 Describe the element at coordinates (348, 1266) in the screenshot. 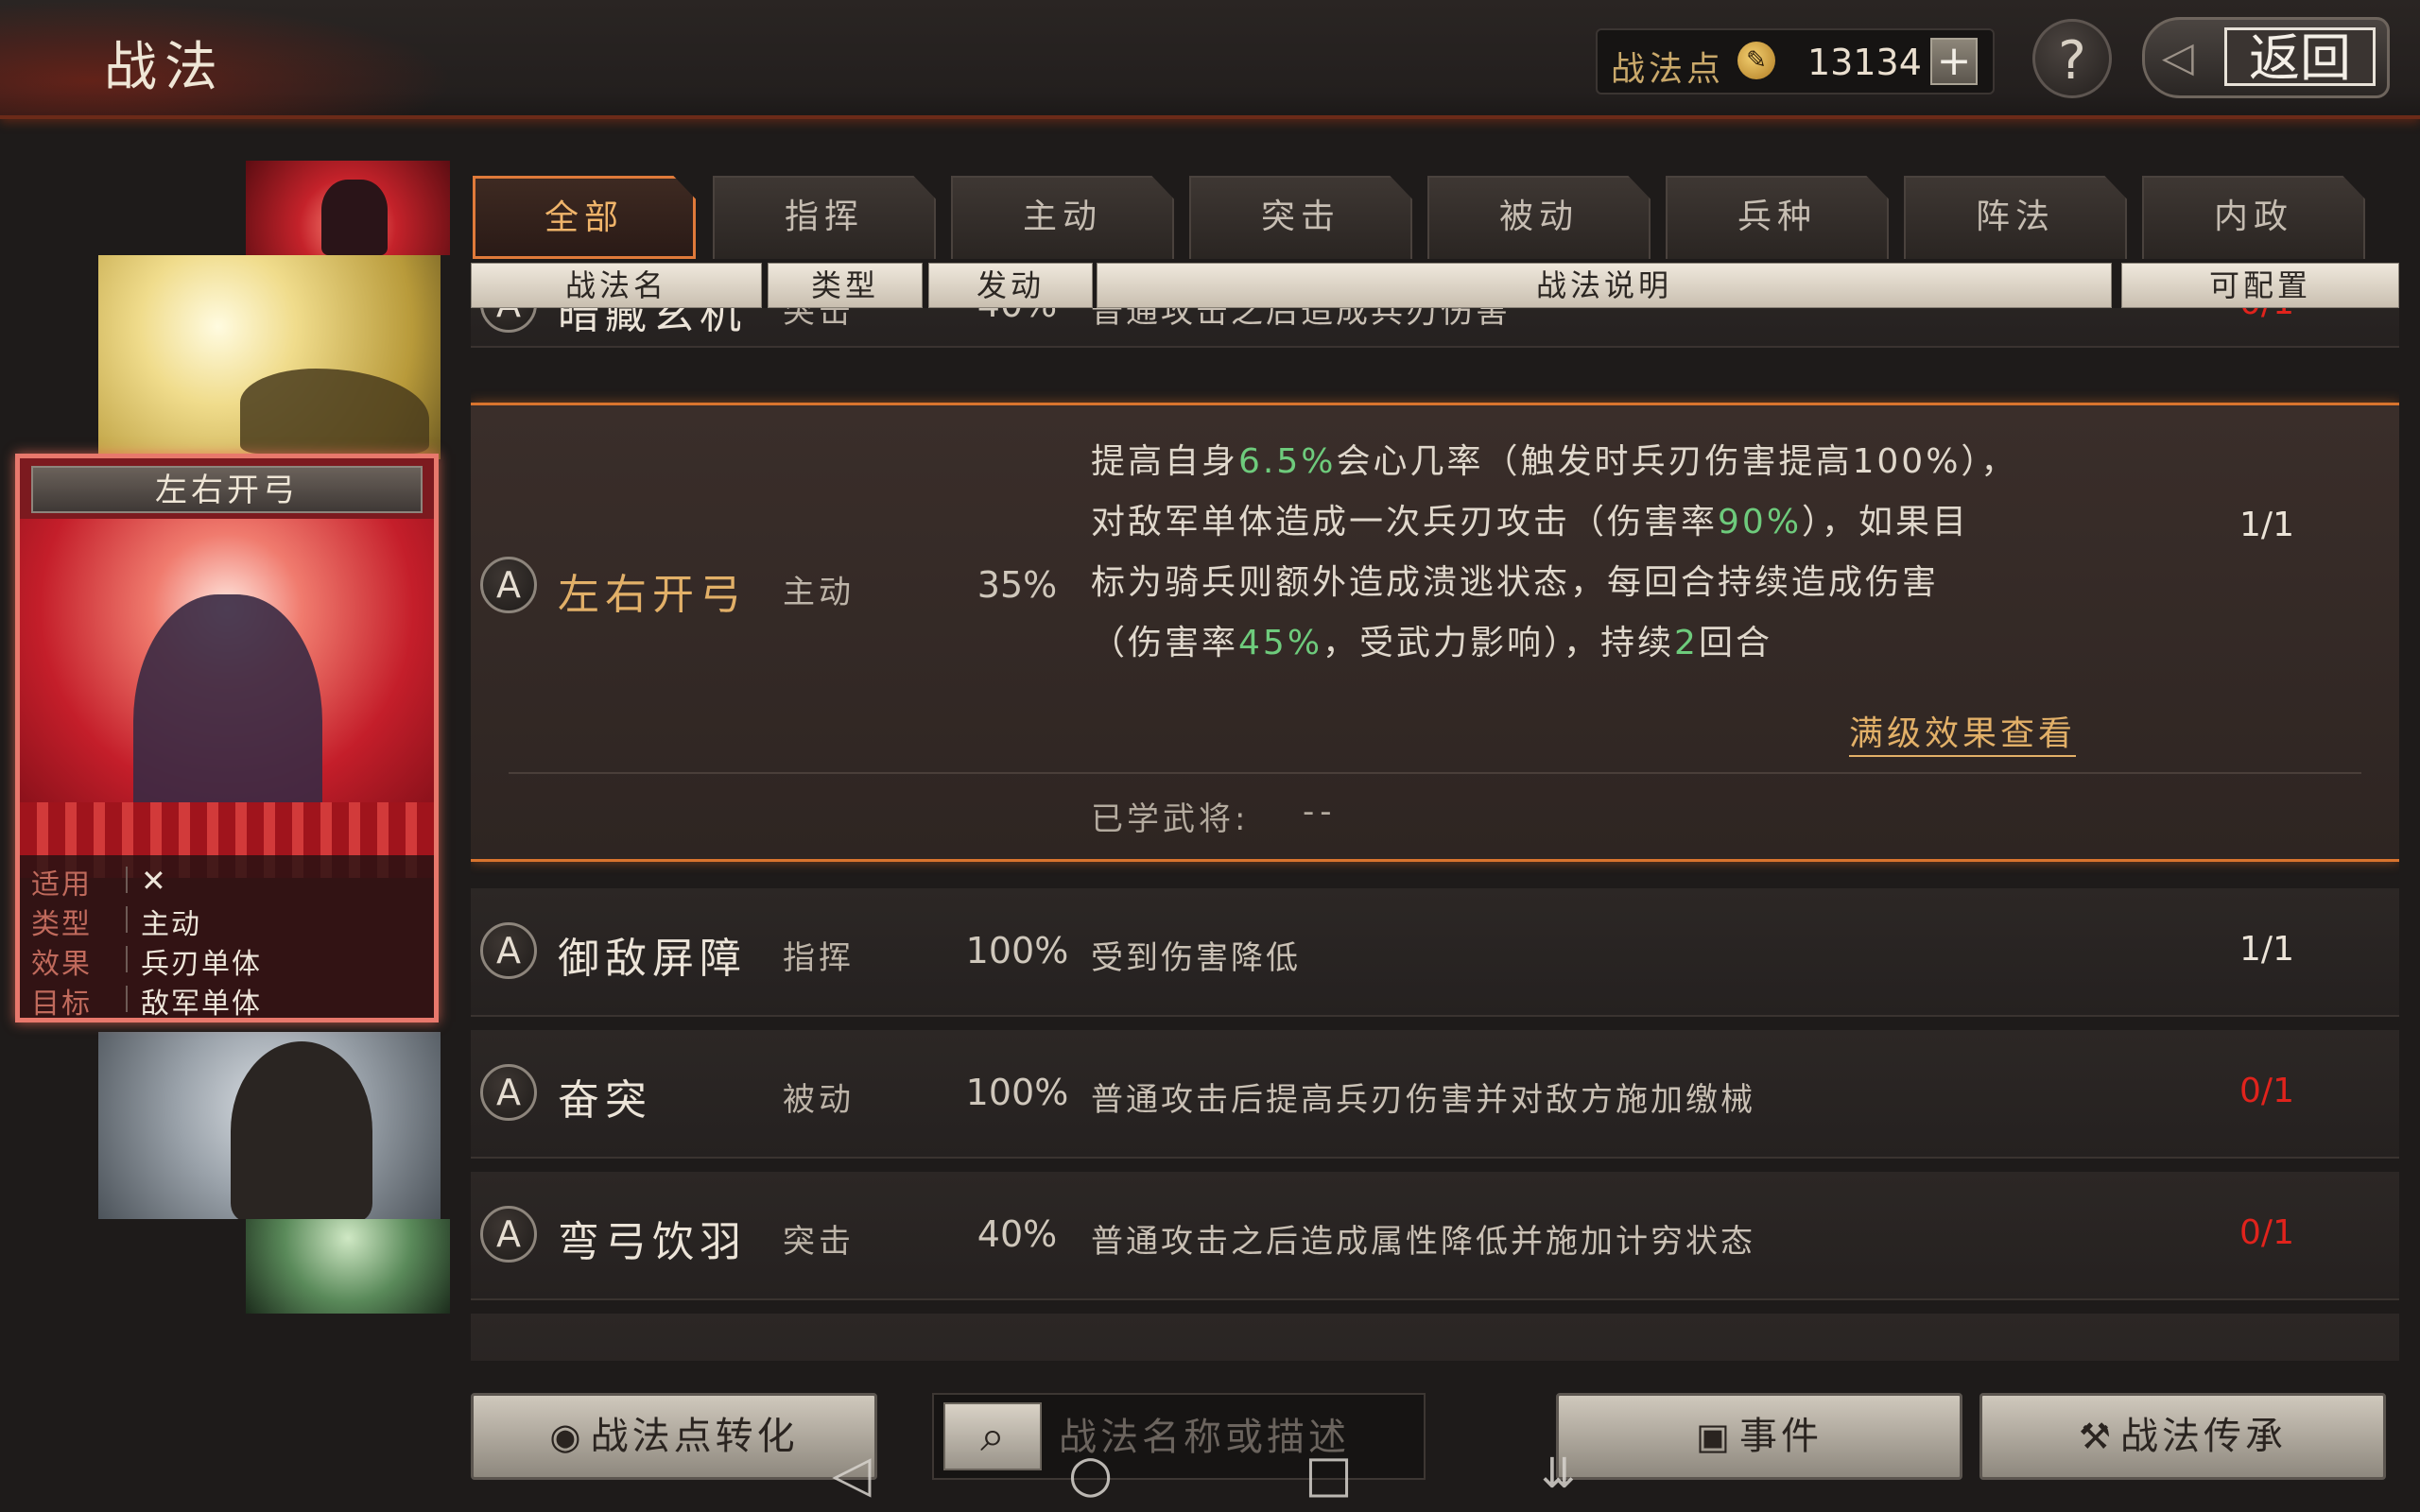

I see `skill-card-thumb-next2` at that location.